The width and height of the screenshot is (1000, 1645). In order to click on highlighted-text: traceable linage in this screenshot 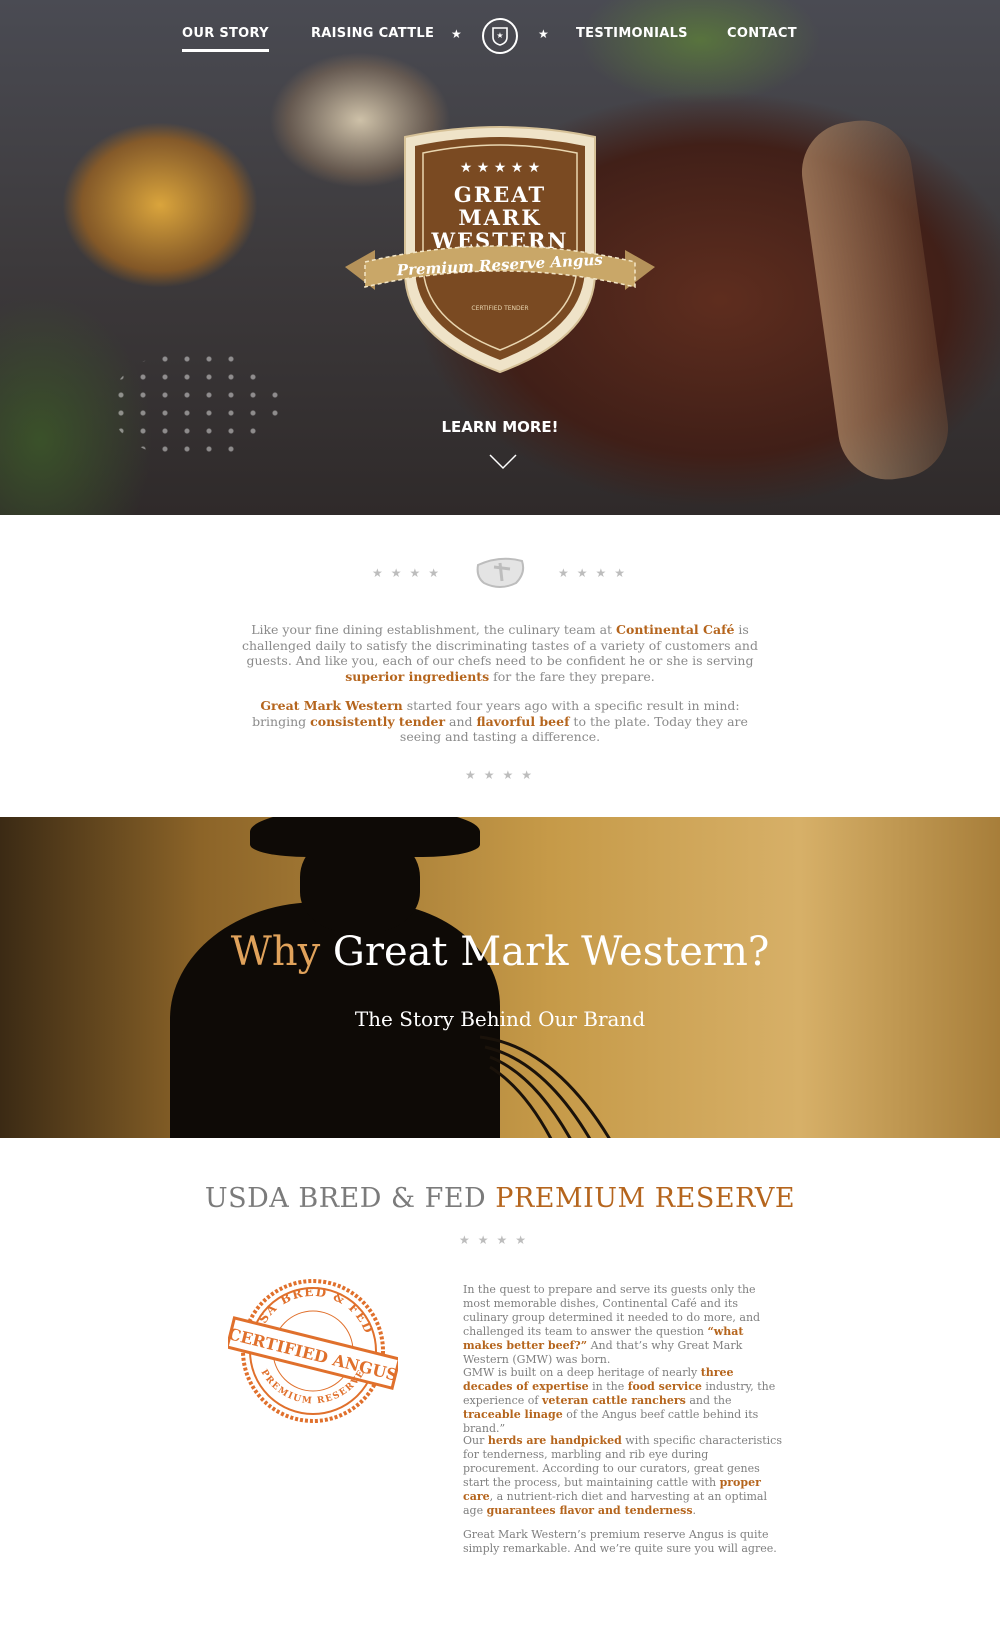, I will do `click(513, 1414)`.